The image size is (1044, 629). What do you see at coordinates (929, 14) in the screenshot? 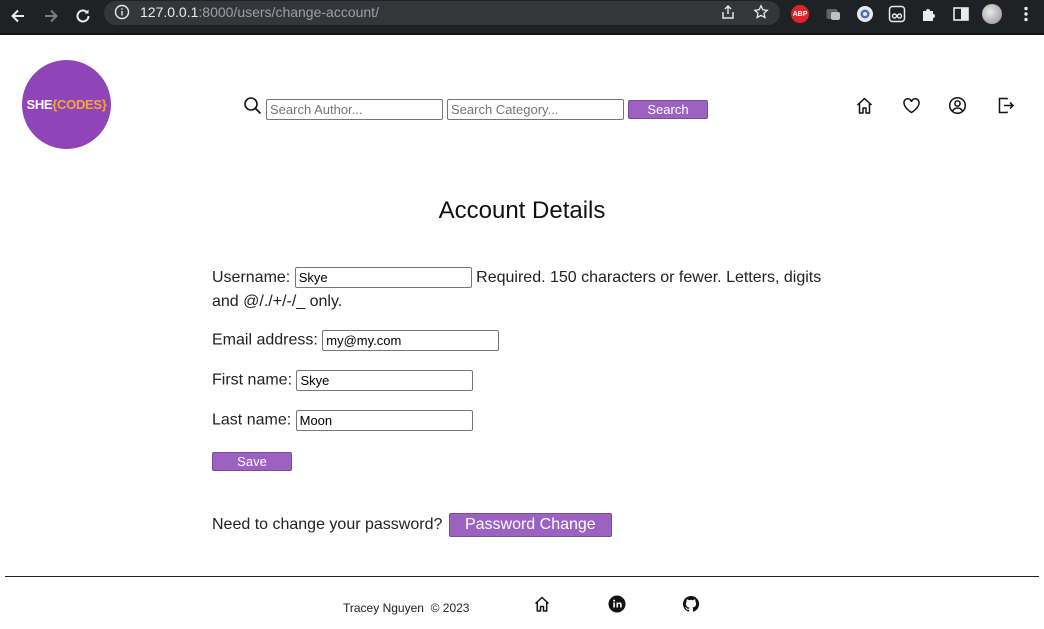
I see `extensions-puzzle-icon` at bounding box center [929, 14].